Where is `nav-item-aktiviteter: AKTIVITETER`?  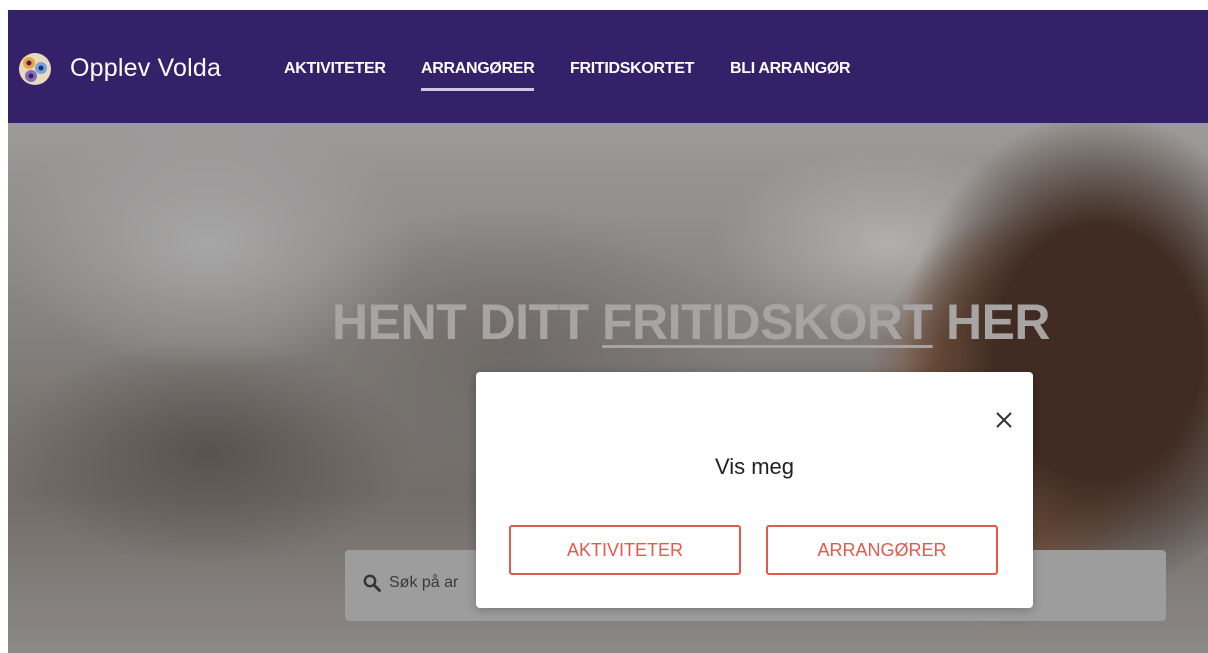
nav-item-aktiviteter: AKTIVITETER is located at coordinates (335, 69).